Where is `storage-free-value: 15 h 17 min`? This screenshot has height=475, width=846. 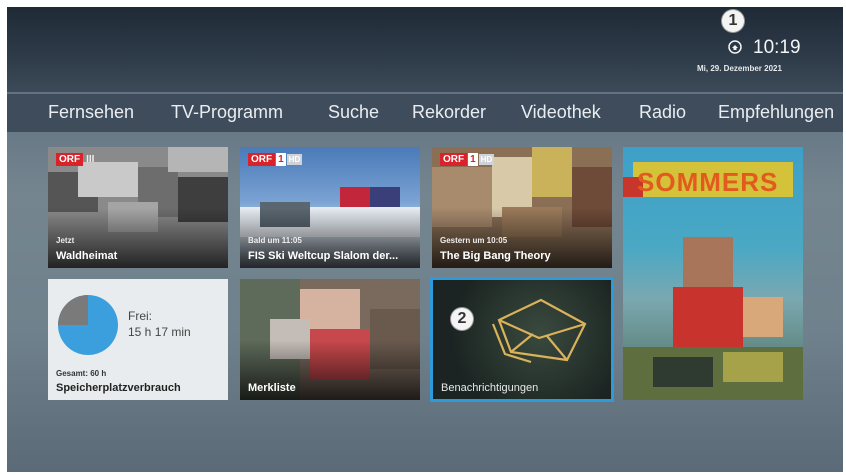 storage-free-value: 15 h 17 min is located at coordinates (159, 332).